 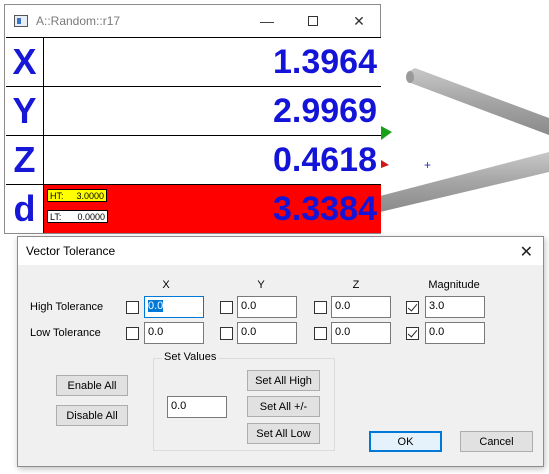 What do you see at coordinates (174, 307) in the screenshot?
I see `high-x-input: 0.0` at bounding box center [174, 307].